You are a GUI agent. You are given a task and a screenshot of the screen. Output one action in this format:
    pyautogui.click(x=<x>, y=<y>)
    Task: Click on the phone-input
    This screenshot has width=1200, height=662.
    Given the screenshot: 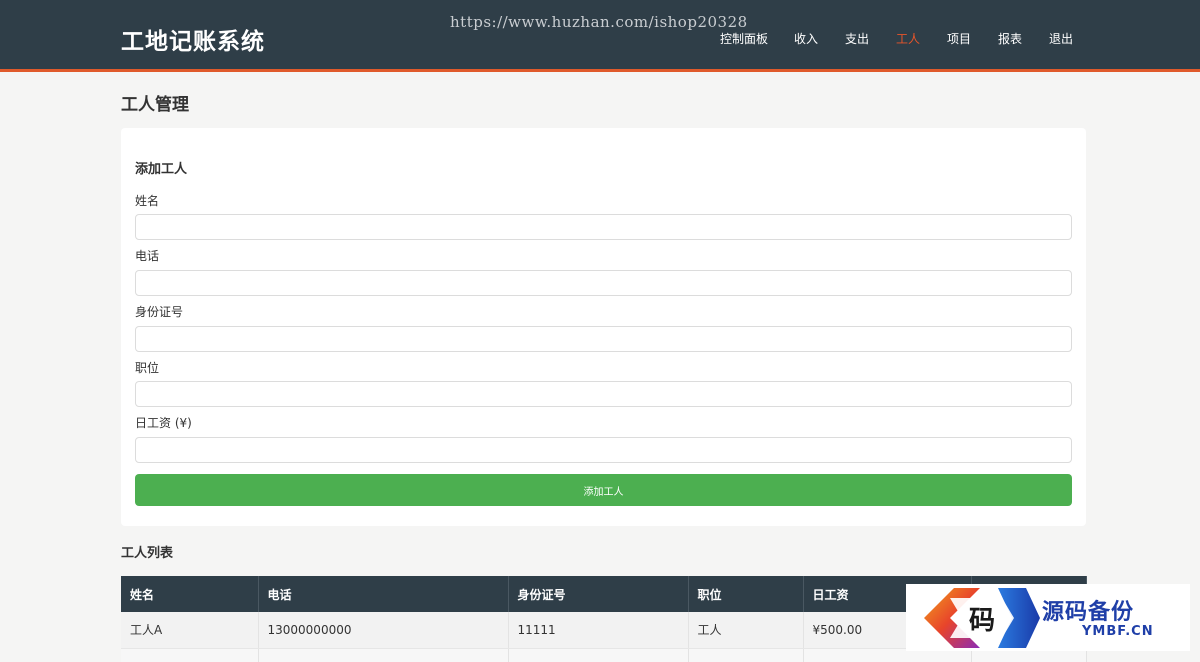 What is the action you would take?
    pyautogui.click(x=603, y=283)
    